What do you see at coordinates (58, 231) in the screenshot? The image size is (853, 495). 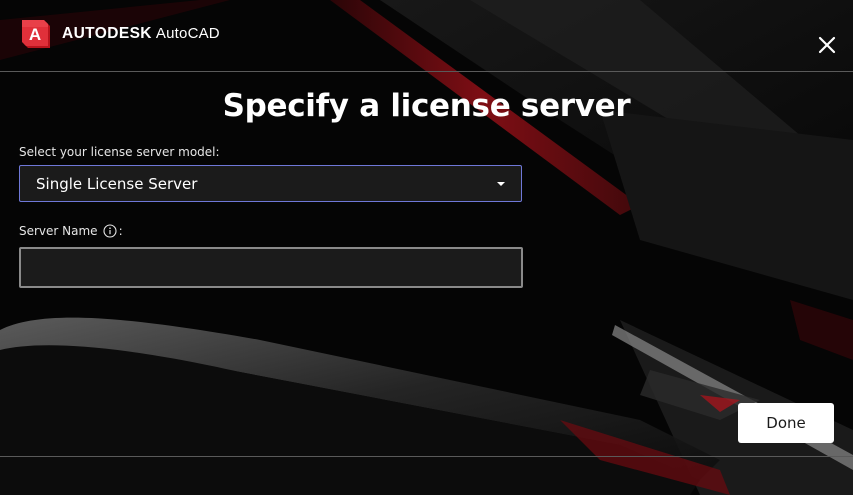 I see `server-name-label: Server Name` at bounding box center [58, 231].